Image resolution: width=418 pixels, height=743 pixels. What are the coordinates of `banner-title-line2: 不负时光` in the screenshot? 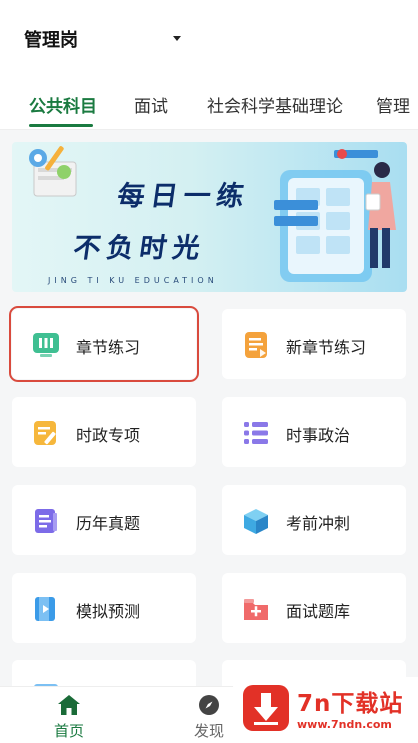 It's located at (139, 248).